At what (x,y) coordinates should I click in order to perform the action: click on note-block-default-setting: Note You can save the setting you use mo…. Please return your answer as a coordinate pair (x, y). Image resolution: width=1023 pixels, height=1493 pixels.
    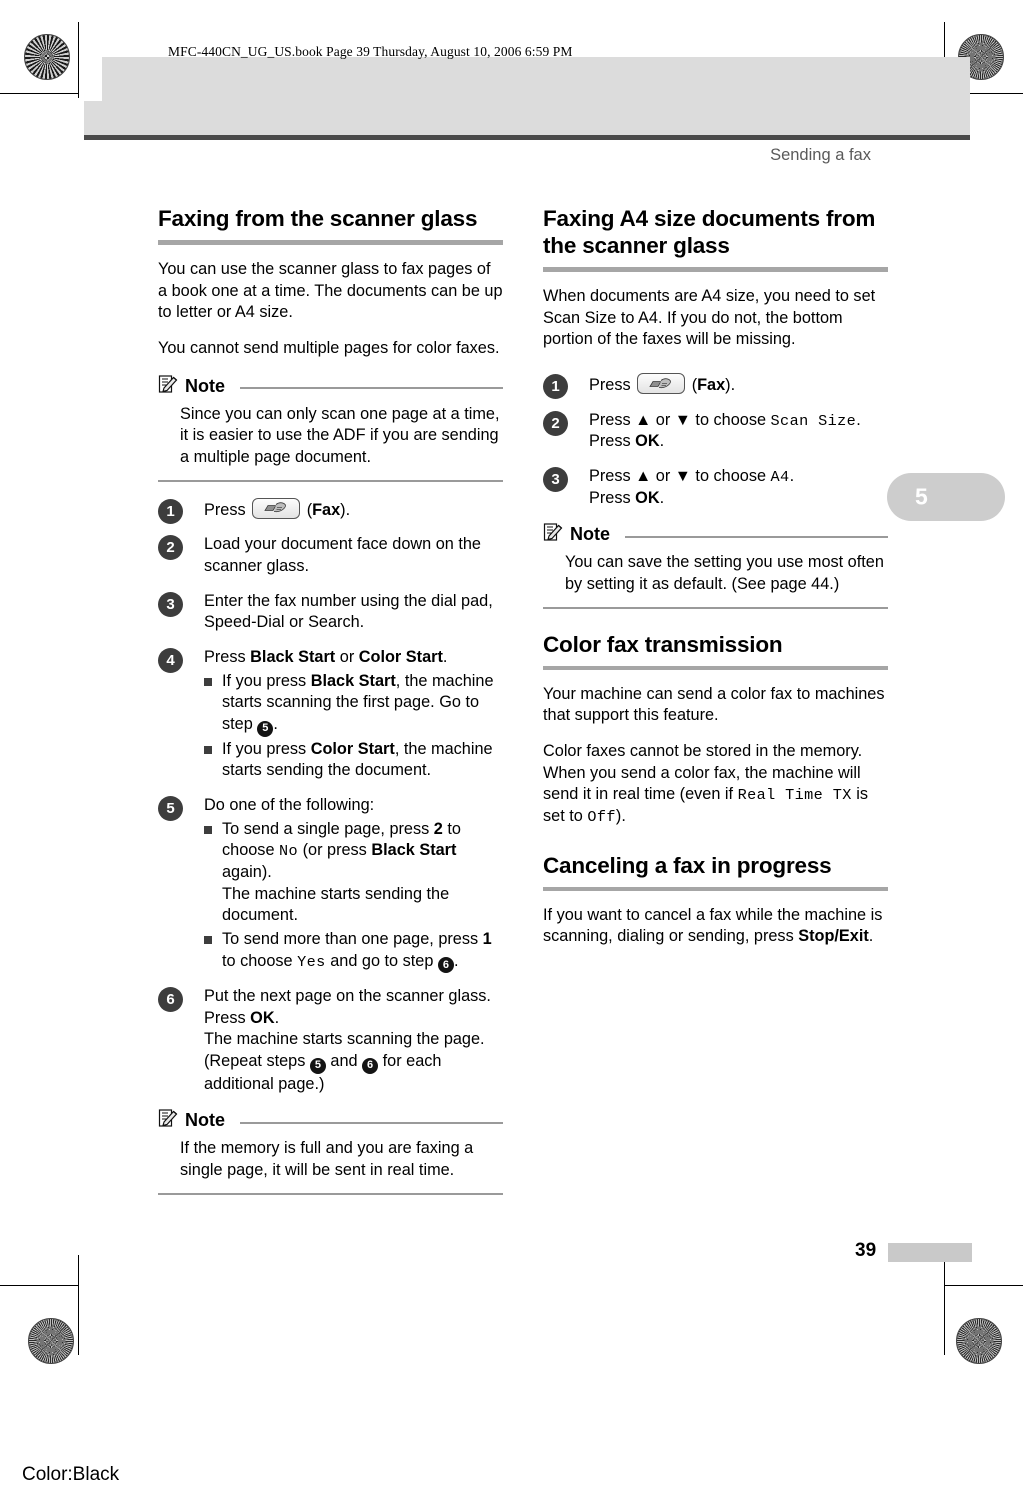
    Looking at the image, I should click on (715, 565).